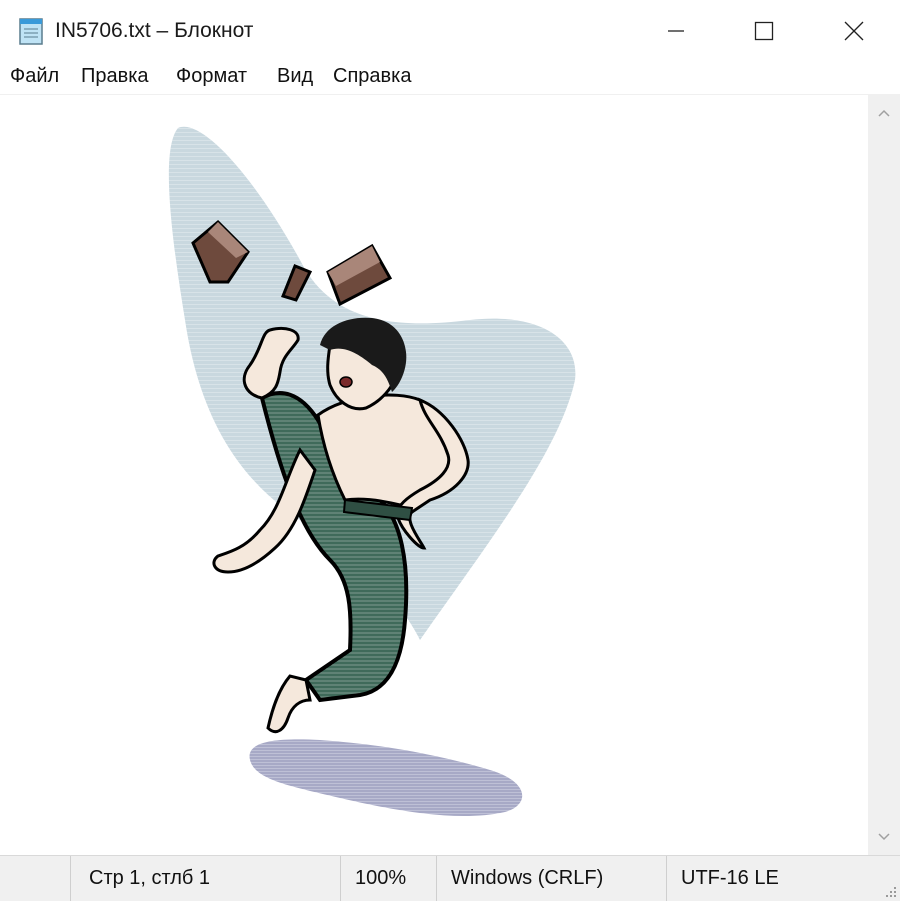 The image size is (900, 901). I want to click on scroll-up-icon, so click(884, 113).